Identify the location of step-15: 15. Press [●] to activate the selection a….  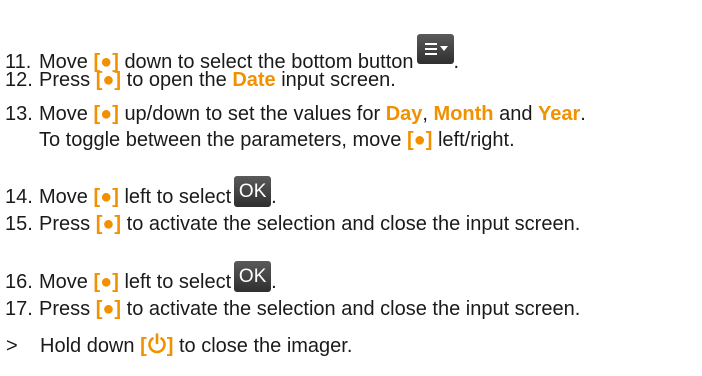
(293, 224).